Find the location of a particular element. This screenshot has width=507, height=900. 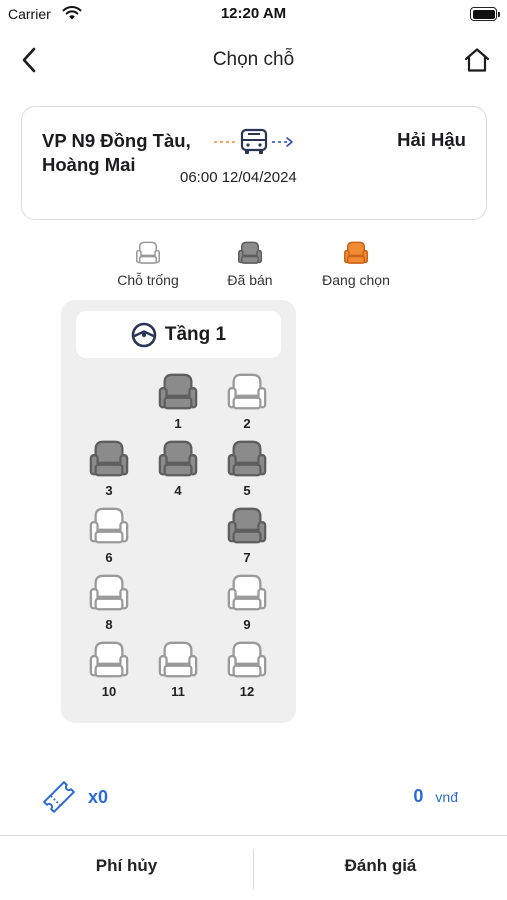

nav-bar: Chọn chỗ is located at coordinates (253, 60).